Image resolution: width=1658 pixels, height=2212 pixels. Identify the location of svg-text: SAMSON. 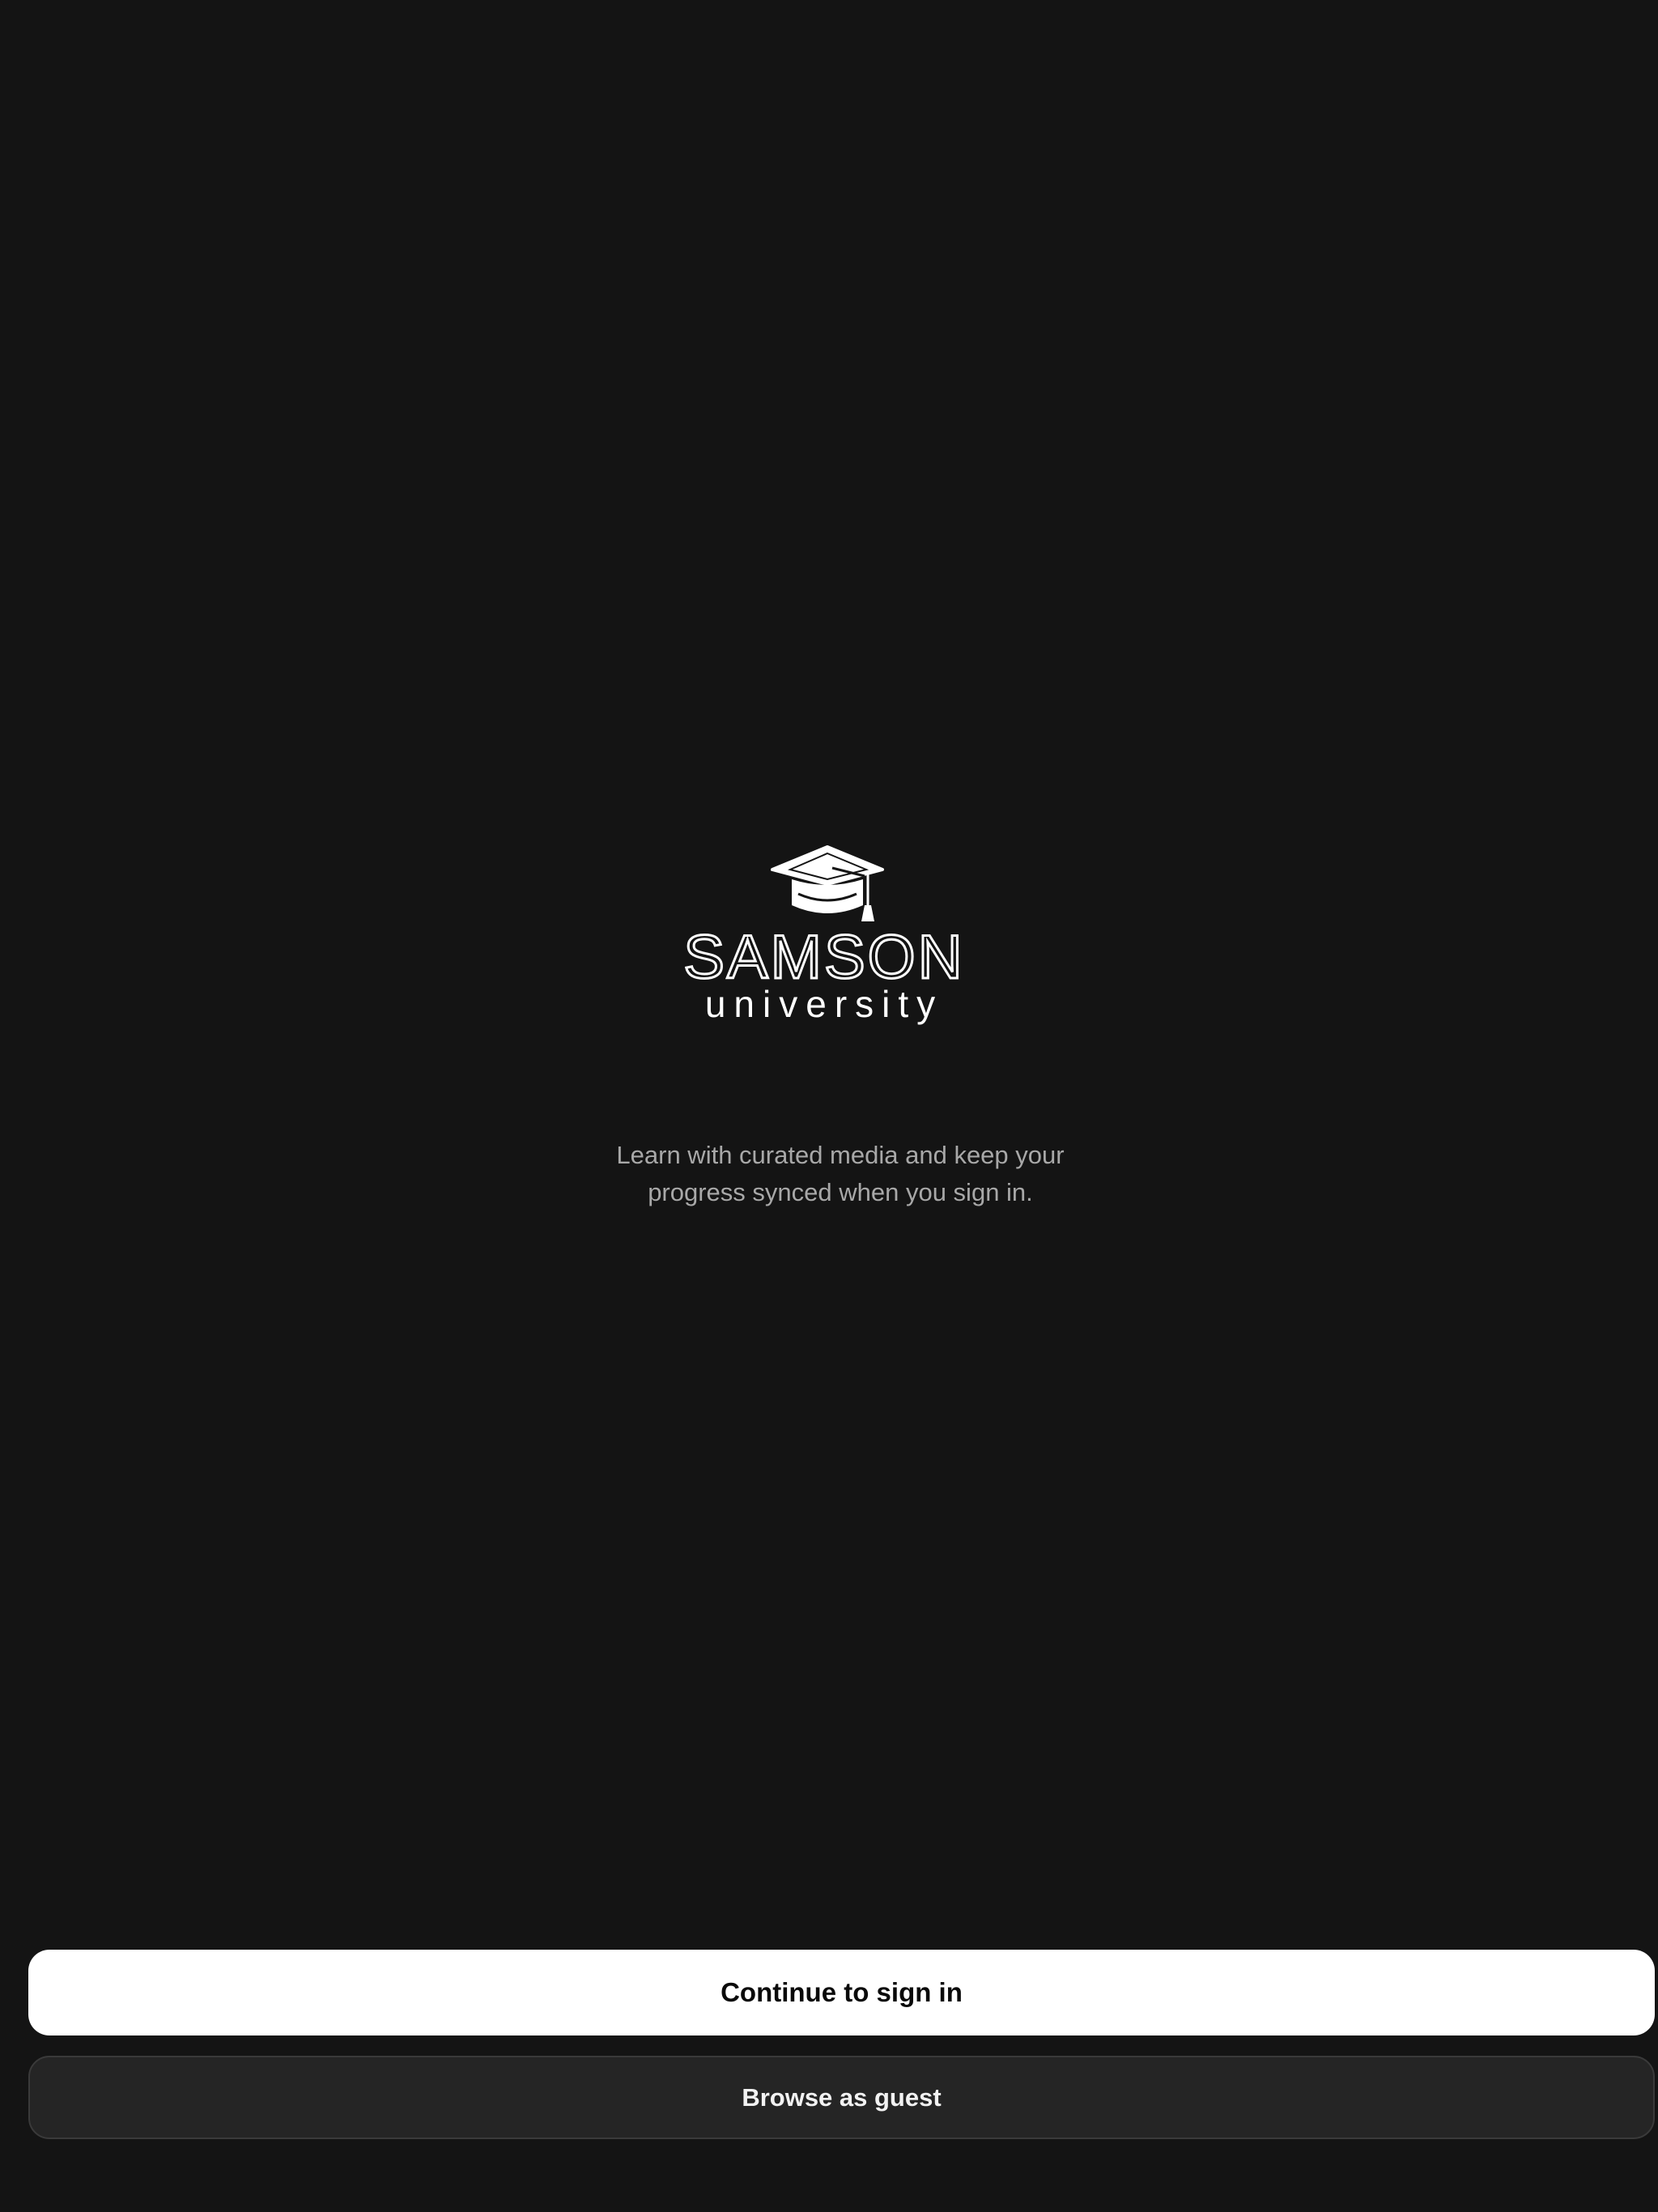
(823, 958).